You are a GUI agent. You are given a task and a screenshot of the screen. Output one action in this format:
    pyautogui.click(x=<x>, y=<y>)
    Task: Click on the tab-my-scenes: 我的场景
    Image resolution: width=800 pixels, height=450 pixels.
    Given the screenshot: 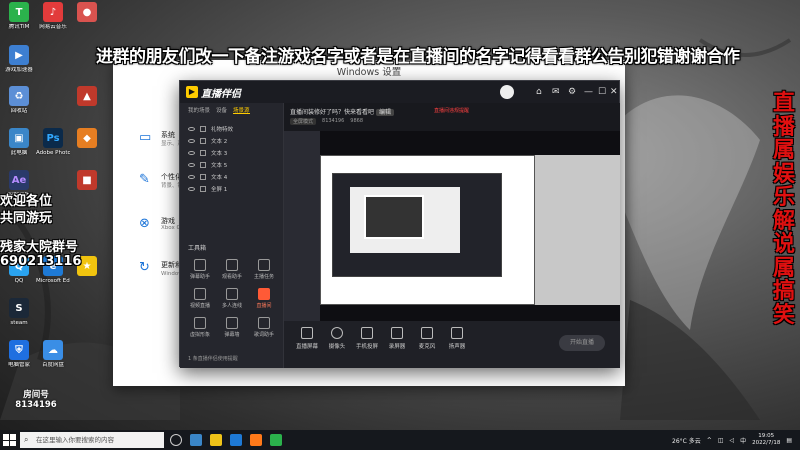 What is the action you would take?
    pyautogui.click(x=199, y=110)
    